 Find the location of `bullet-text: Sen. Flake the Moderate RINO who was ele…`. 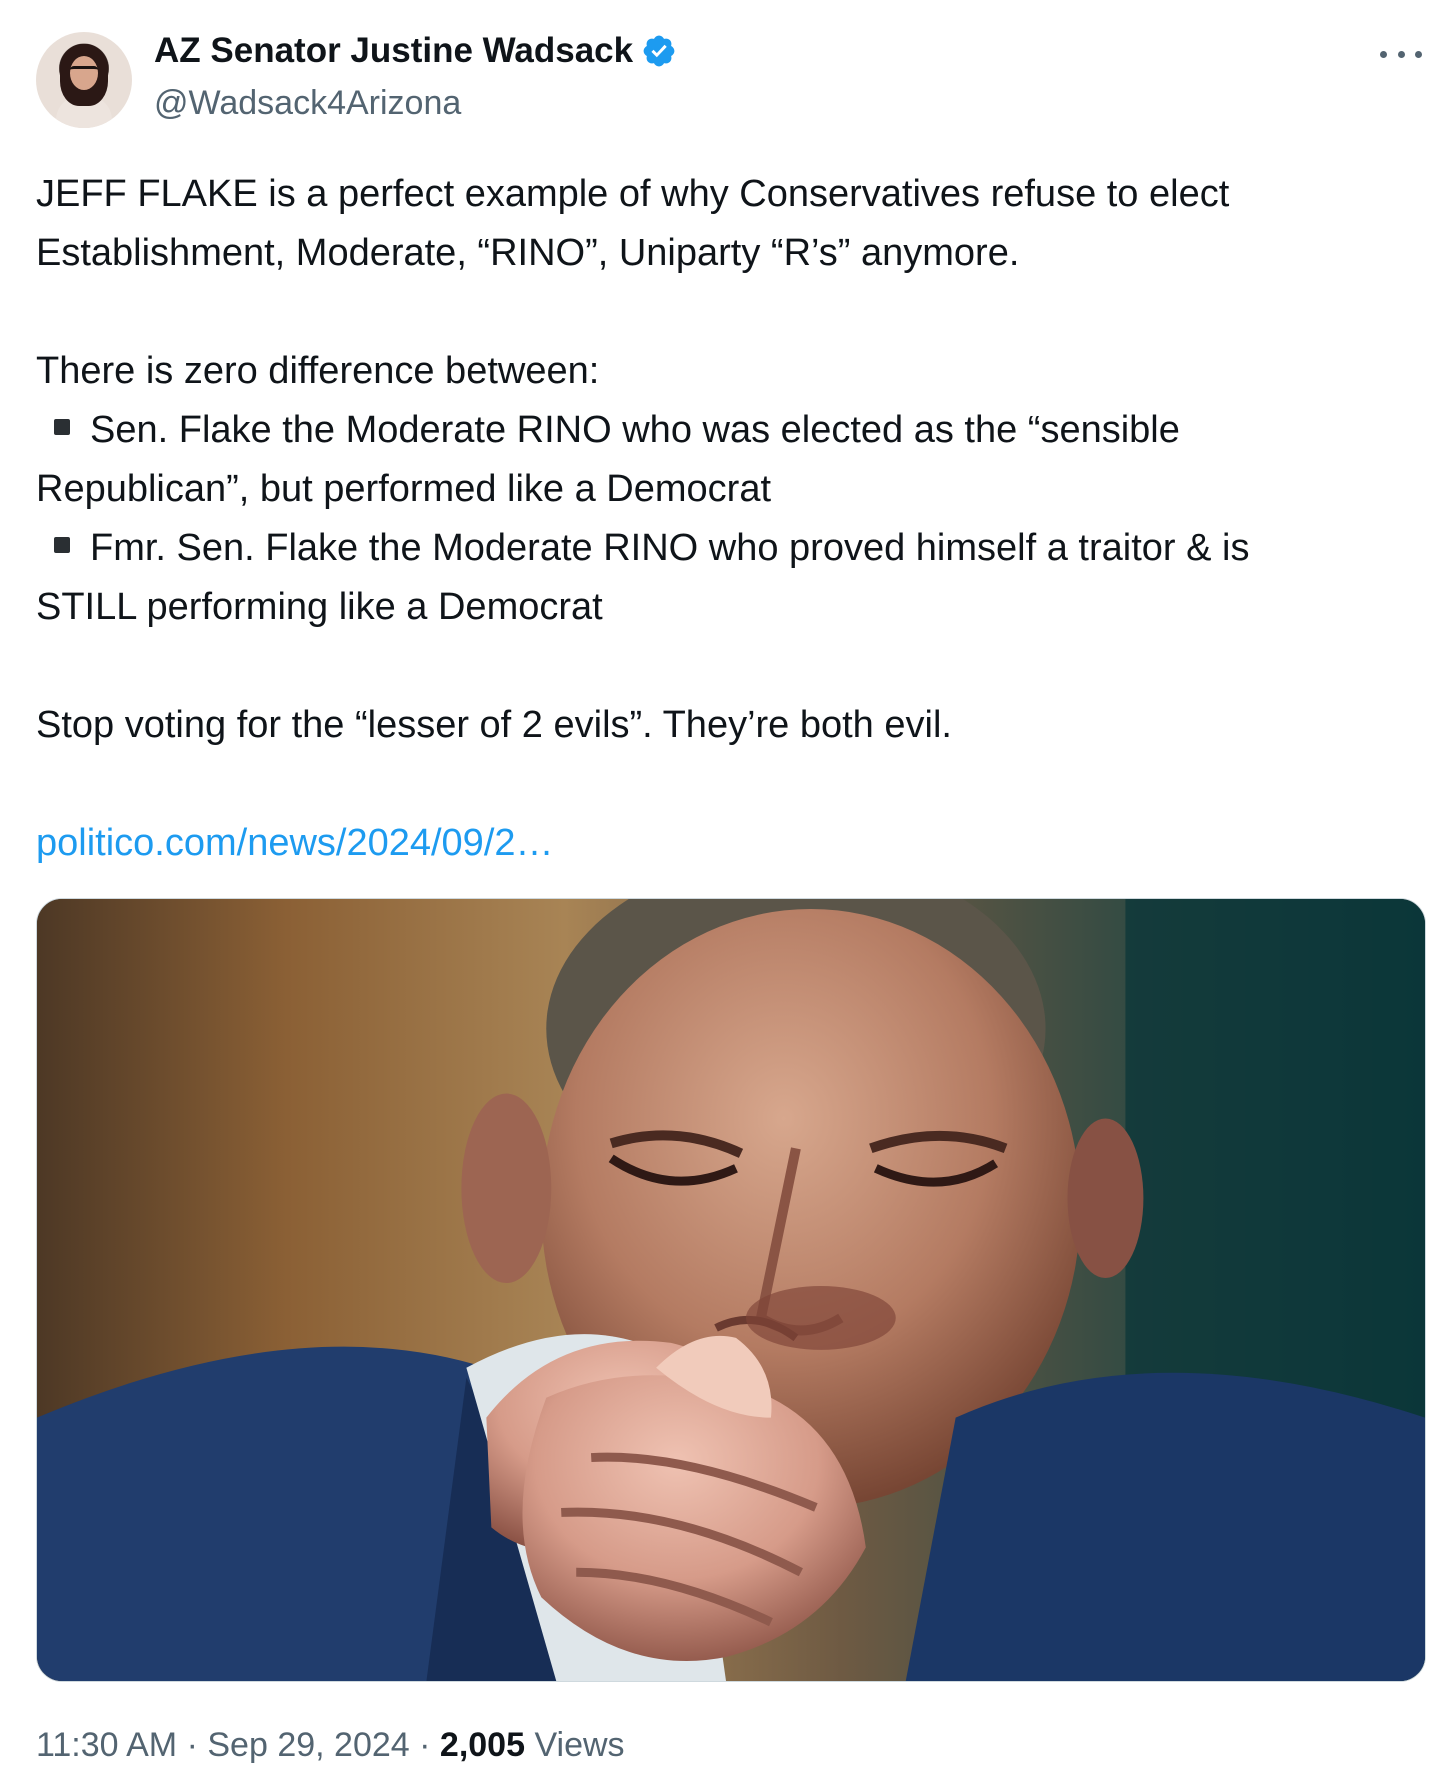

bullet-text: Sen. Flake the Moderate RINO who was ele… is located at coordinates (635, 430).